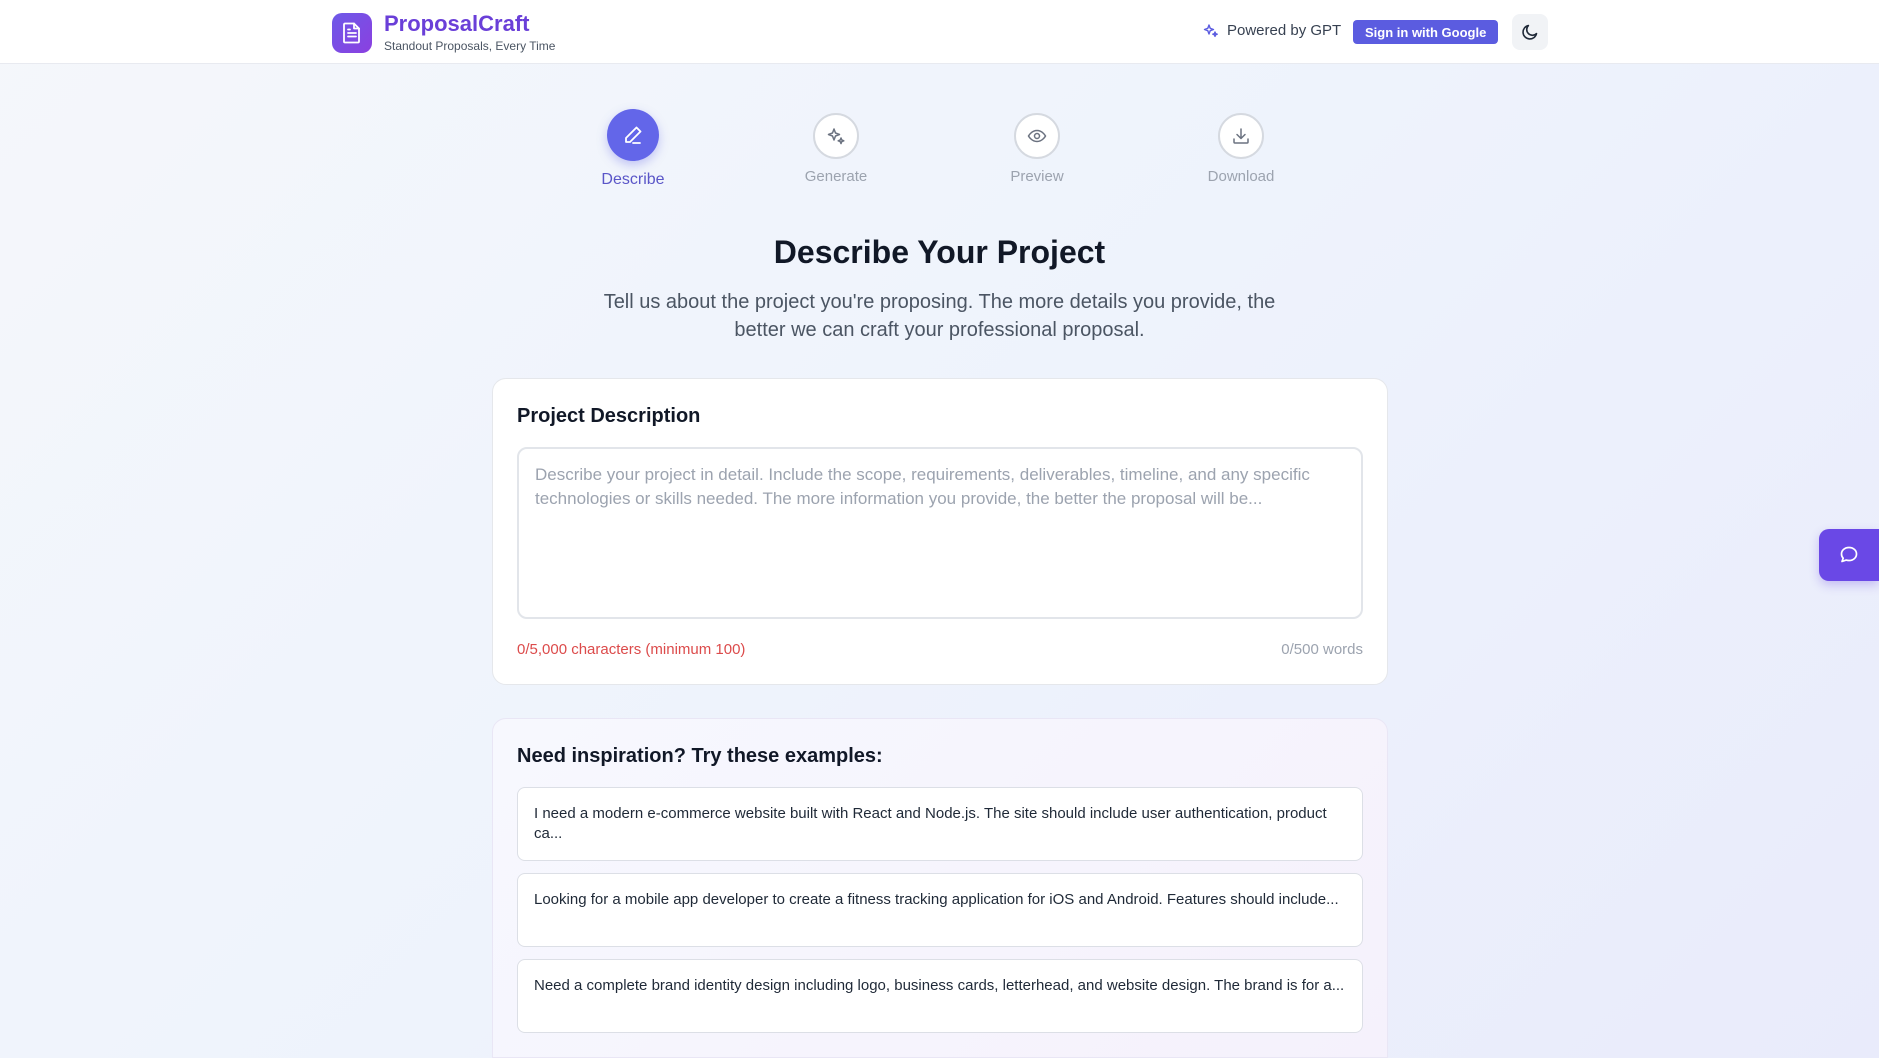 The height and width of the screenshot is (1058, 1879). I want to click on page-title: Describe Your Project, so click(939, 252).